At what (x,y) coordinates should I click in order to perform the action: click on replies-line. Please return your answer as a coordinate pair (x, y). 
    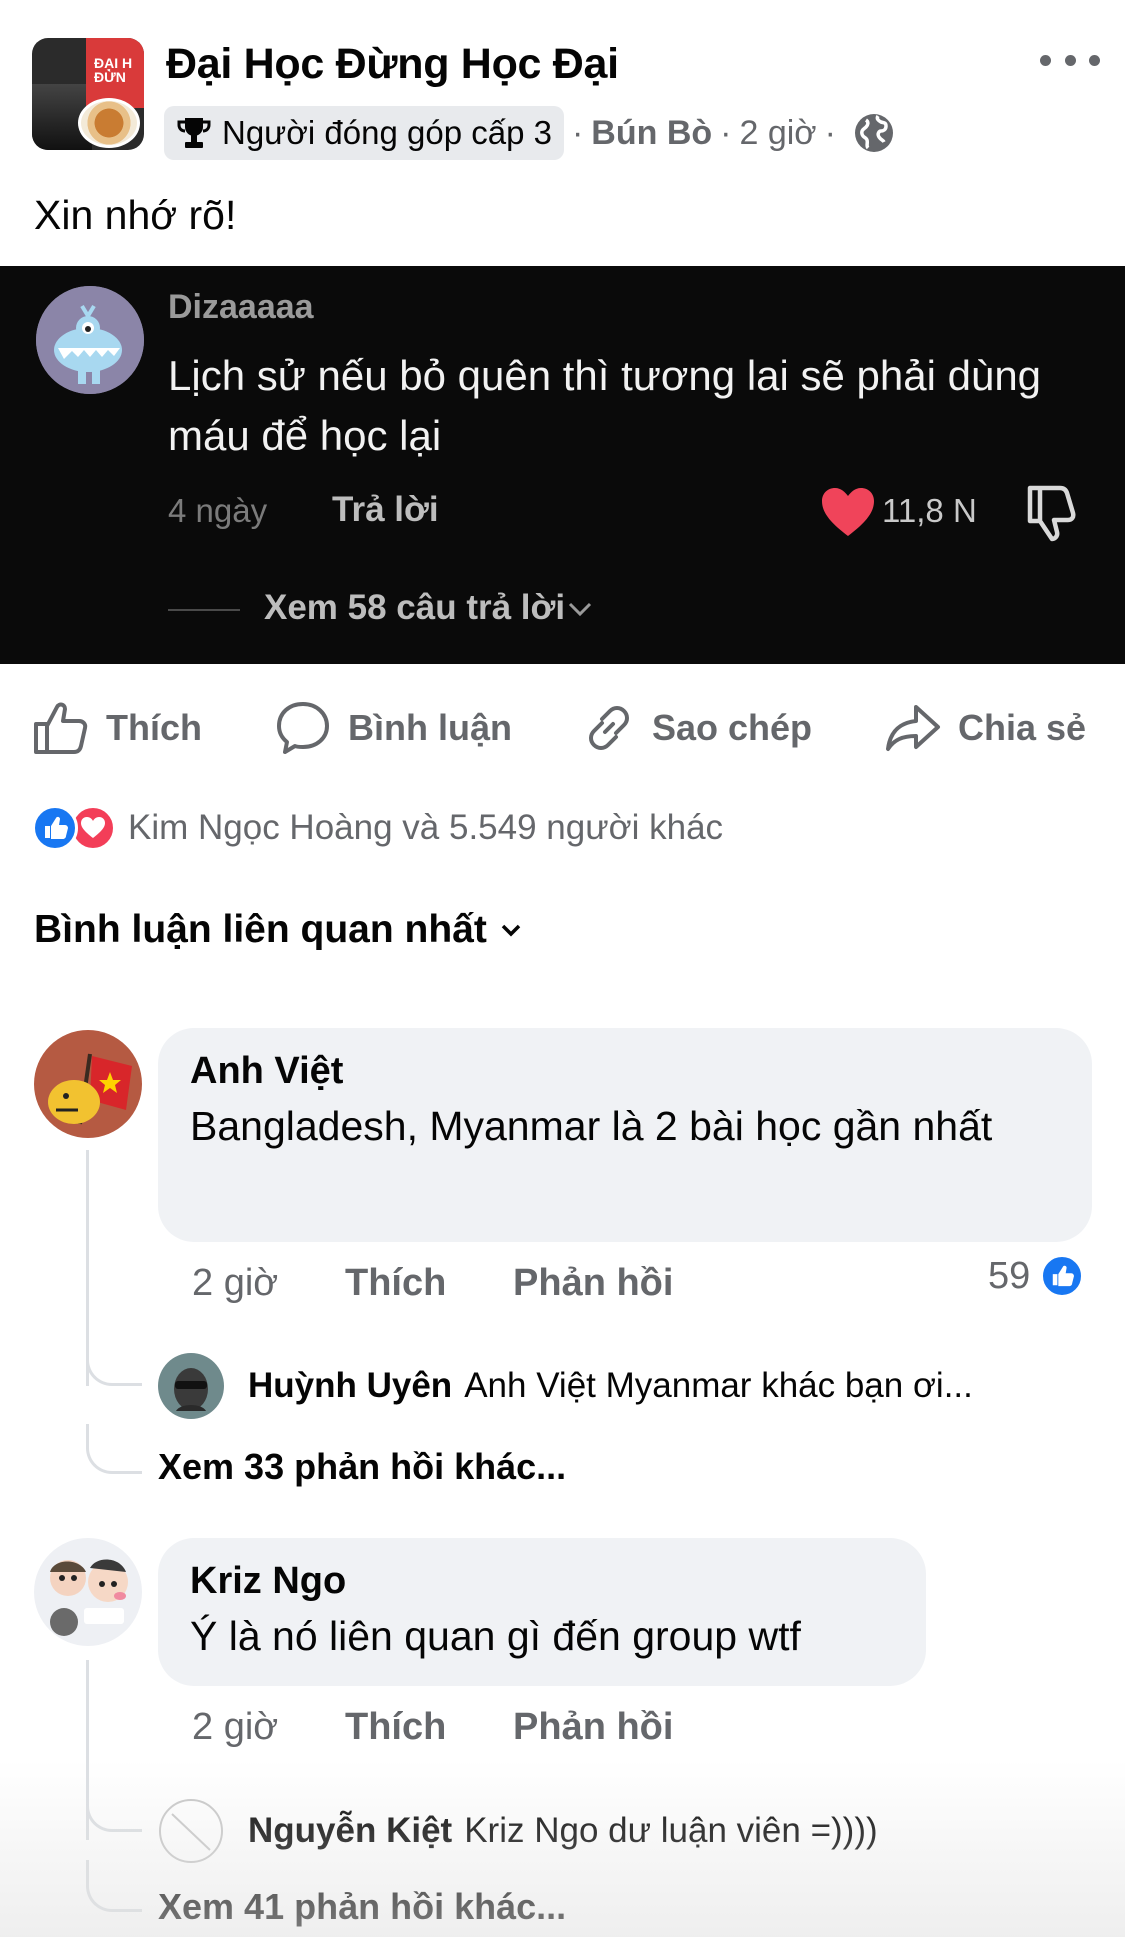
    Looking at the image, I should click on (204, 610).